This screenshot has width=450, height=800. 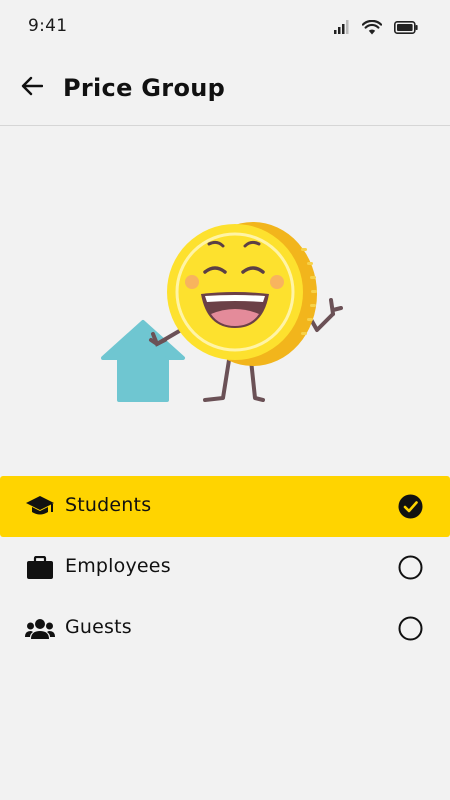 I want to click on option-label: Students, so click(x=108, y=505).